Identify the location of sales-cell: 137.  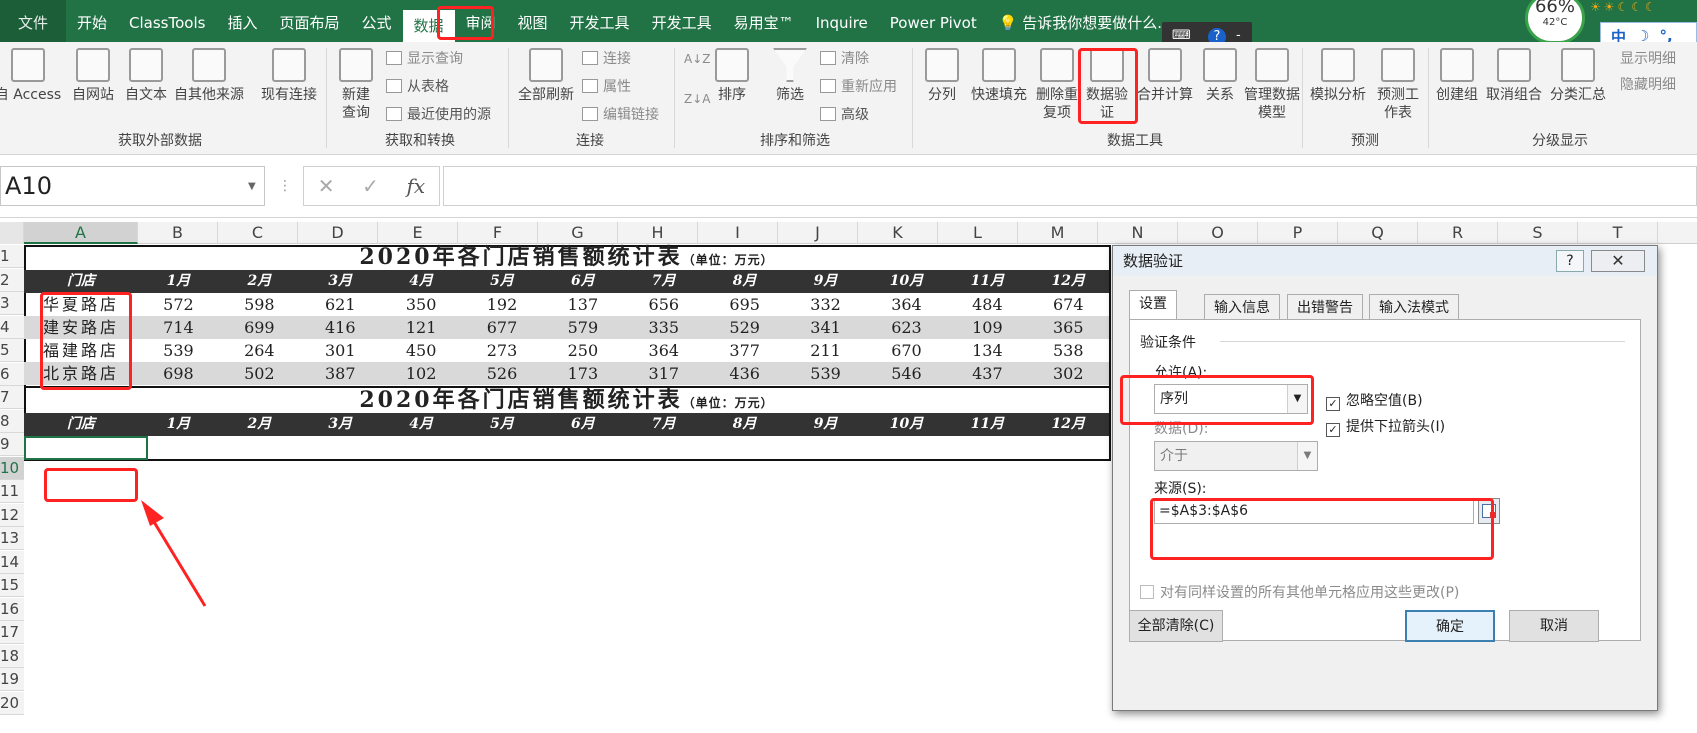
(582, 304).